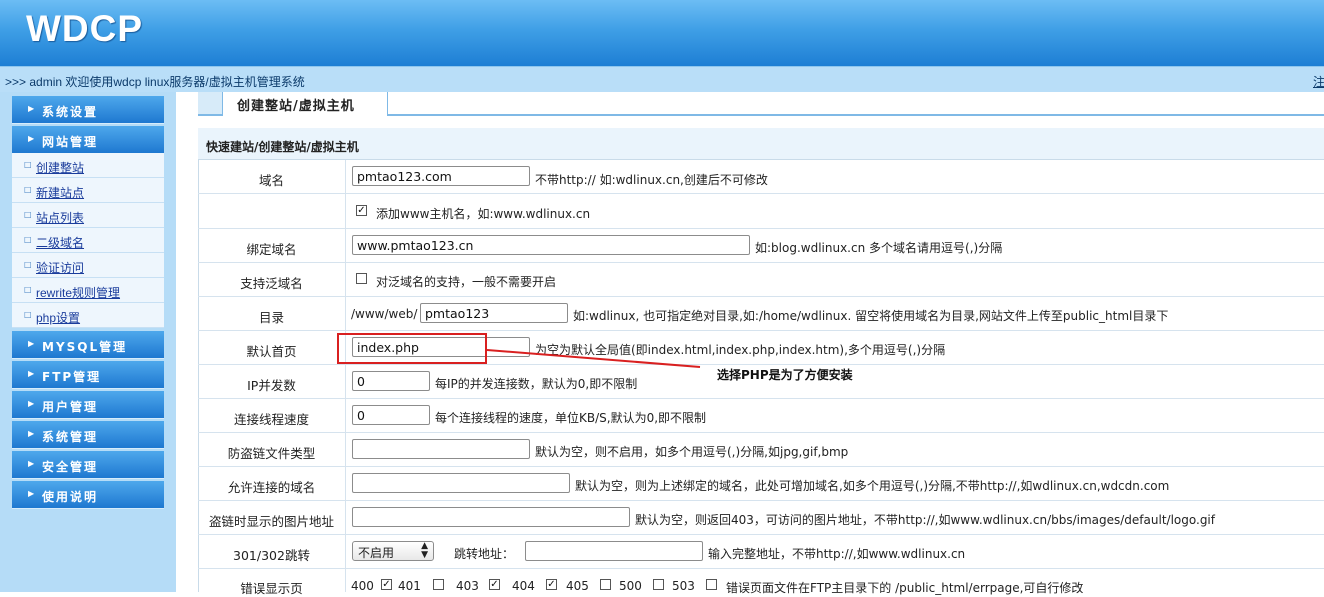 This screenshot has height=597, width=1324. Describe the element at coordinates (605, 584) in the screenshot. I see `error-405-checkbox` at that location.